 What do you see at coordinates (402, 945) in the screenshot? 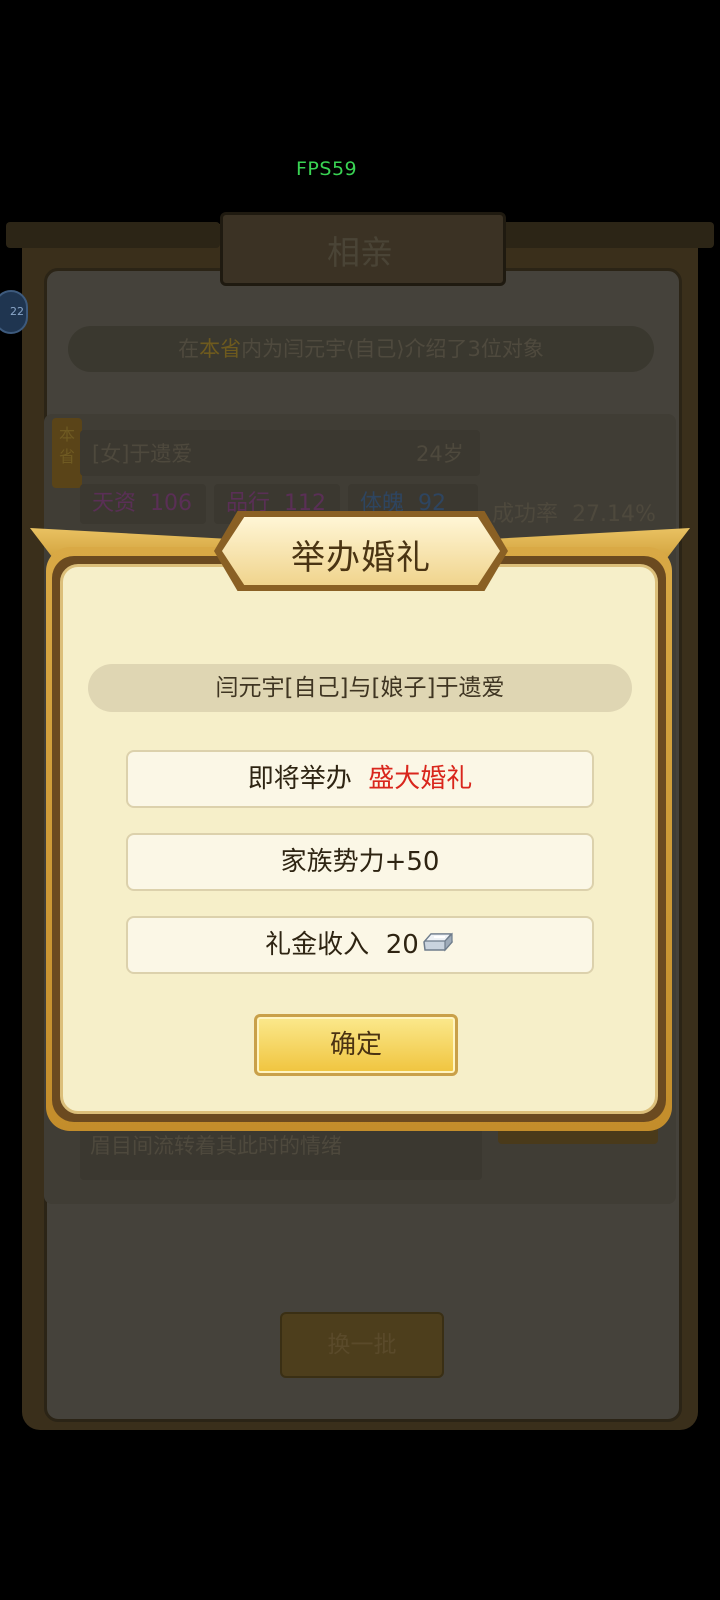
I see `gift-amount: 20` at bounding box center [402, 945].